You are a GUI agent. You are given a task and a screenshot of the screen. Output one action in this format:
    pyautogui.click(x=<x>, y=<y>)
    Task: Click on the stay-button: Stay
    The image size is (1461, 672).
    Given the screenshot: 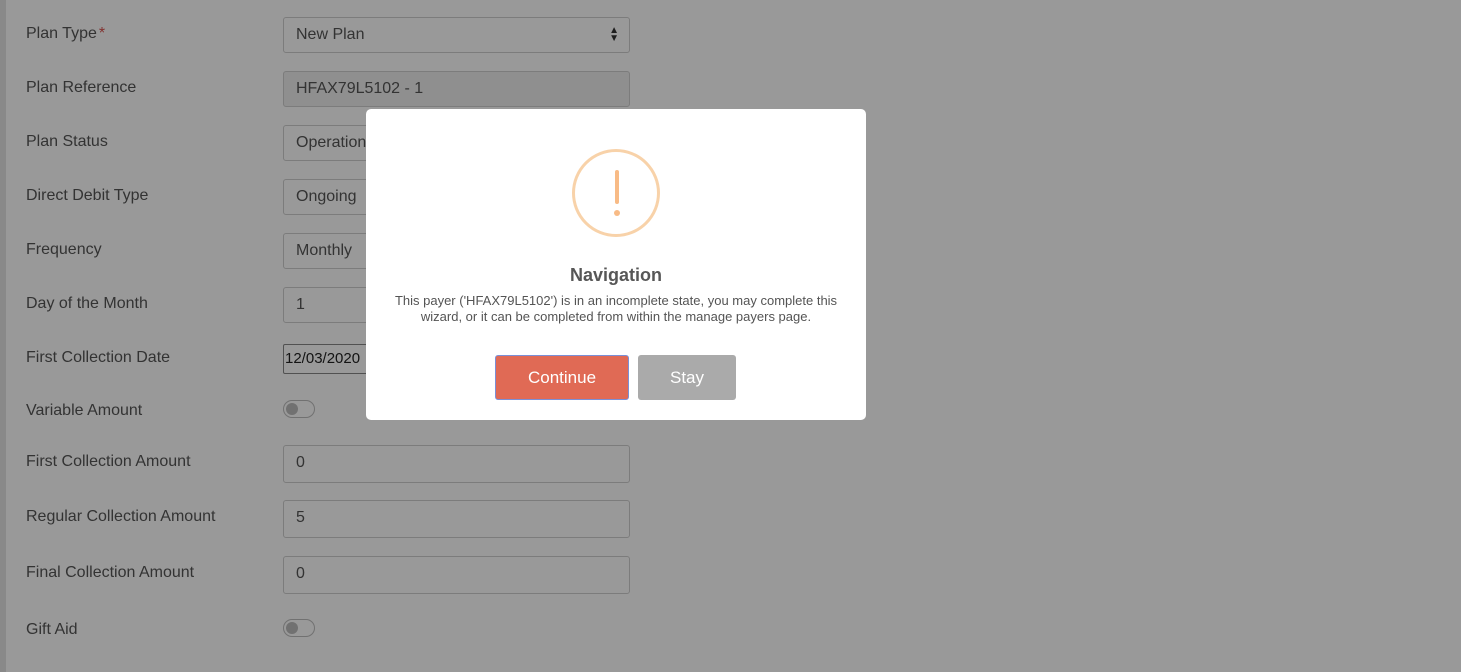 What is the action you would take?
    pyautogui.click(x=687, y=377)
    